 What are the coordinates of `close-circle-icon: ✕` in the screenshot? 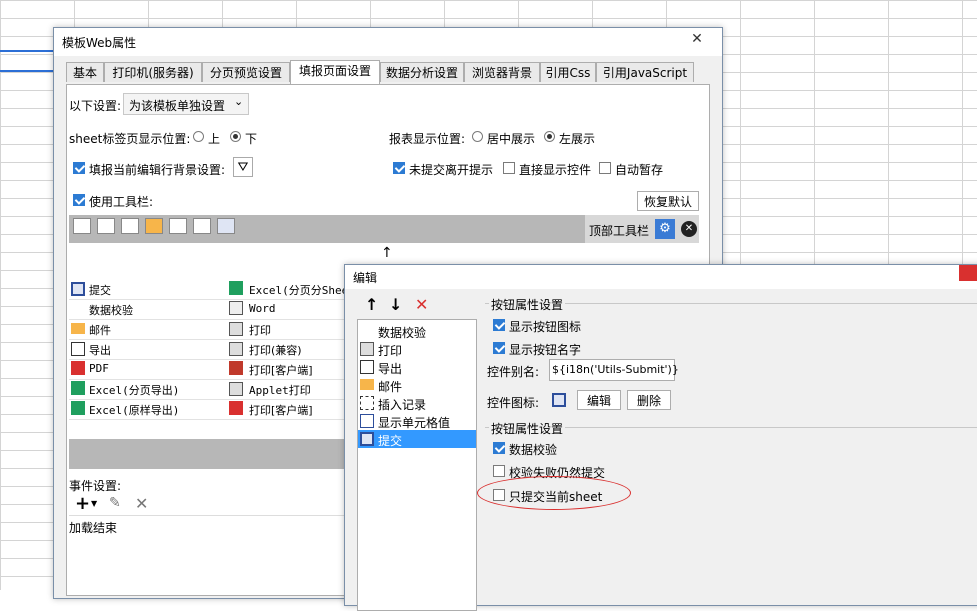 It's located at (689, 229).